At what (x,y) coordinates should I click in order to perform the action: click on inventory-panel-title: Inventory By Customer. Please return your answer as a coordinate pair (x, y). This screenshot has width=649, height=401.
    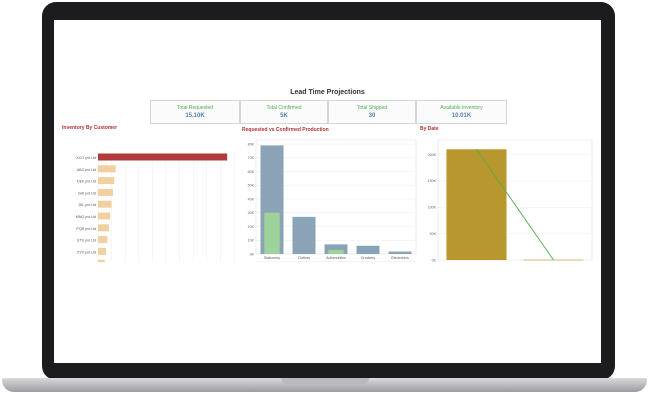
    Looking at the image, I should click on (90, 128).